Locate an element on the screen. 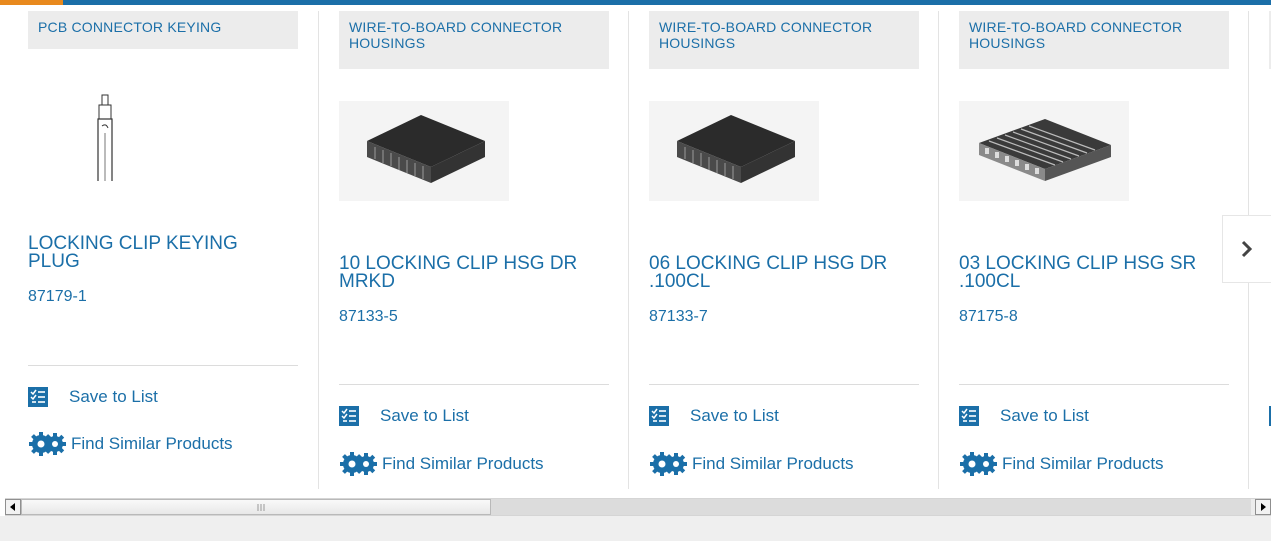 The image size is (1271, 541). part-number: 87179-1 is located at coordinates (57, 297).